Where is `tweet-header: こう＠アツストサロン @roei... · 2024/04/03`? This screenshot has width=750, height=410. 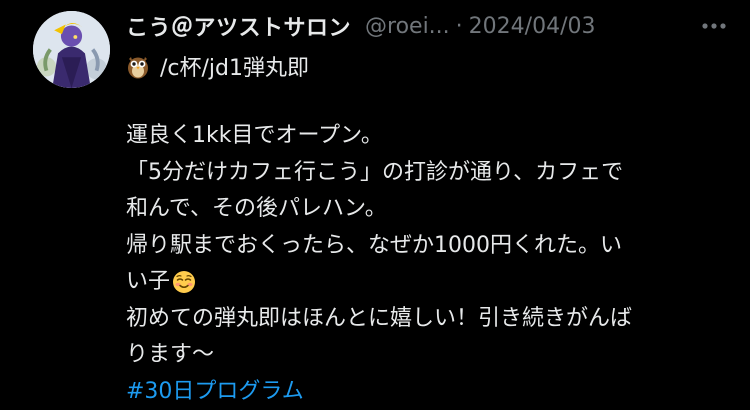 tweet-header: こう＠アツストサロン @roei... · 2024/04/03 is located at coordinates (428, 26).